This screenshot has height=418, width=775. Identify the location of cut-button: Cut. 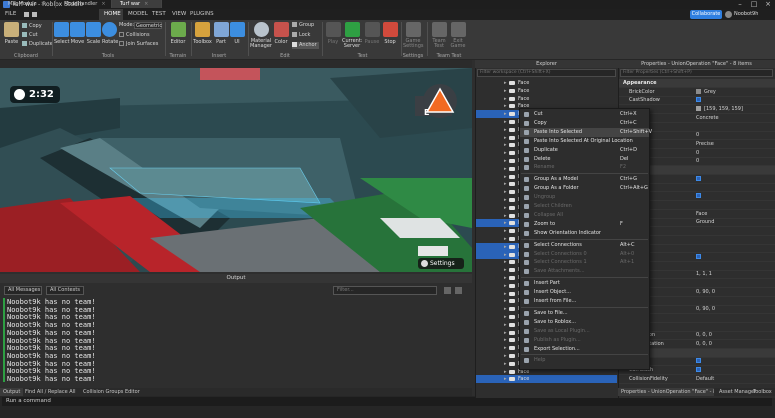
(30, 35).